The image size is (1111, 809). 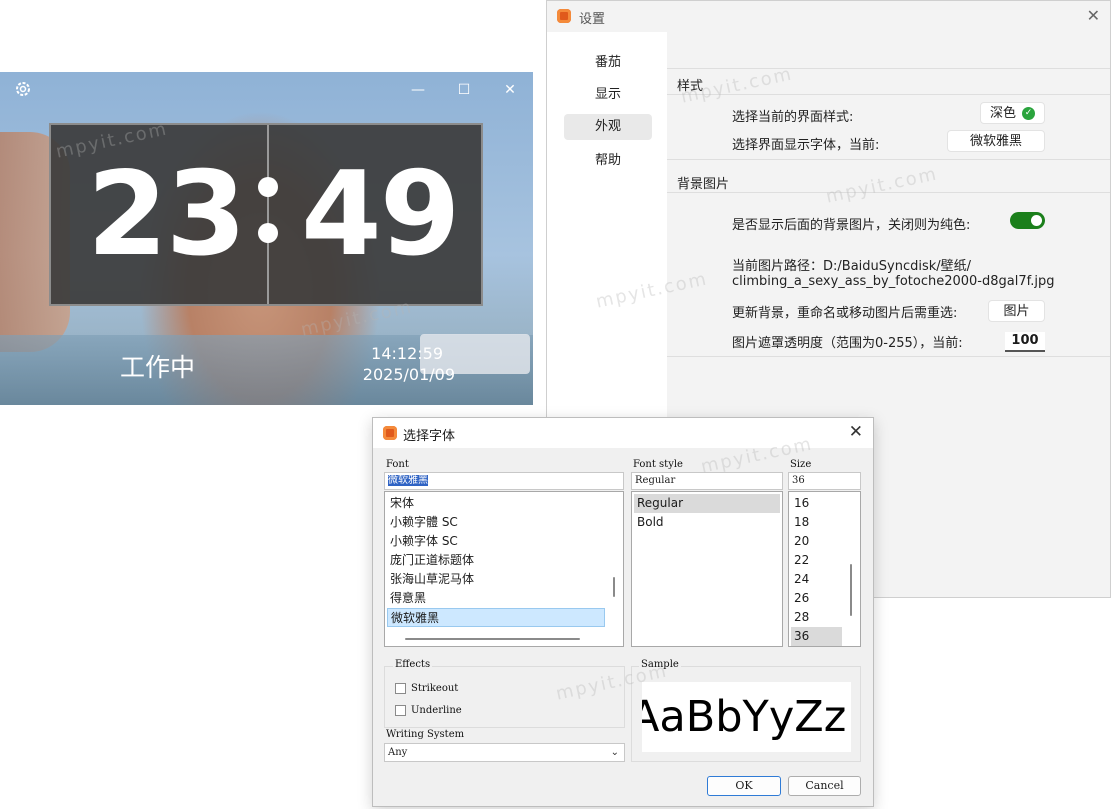 What do you see at coordinates (707, 569) in the screenshot?
I see `font-style-list: Regular Bold` at bounding box center [707, 569].